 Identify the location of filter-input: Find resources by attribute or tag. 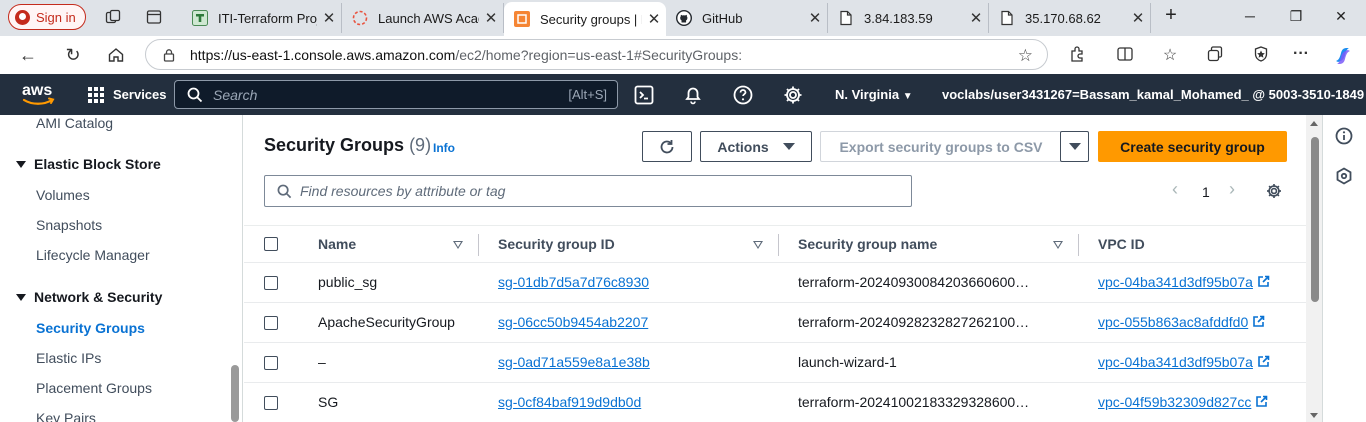
(588, 191).